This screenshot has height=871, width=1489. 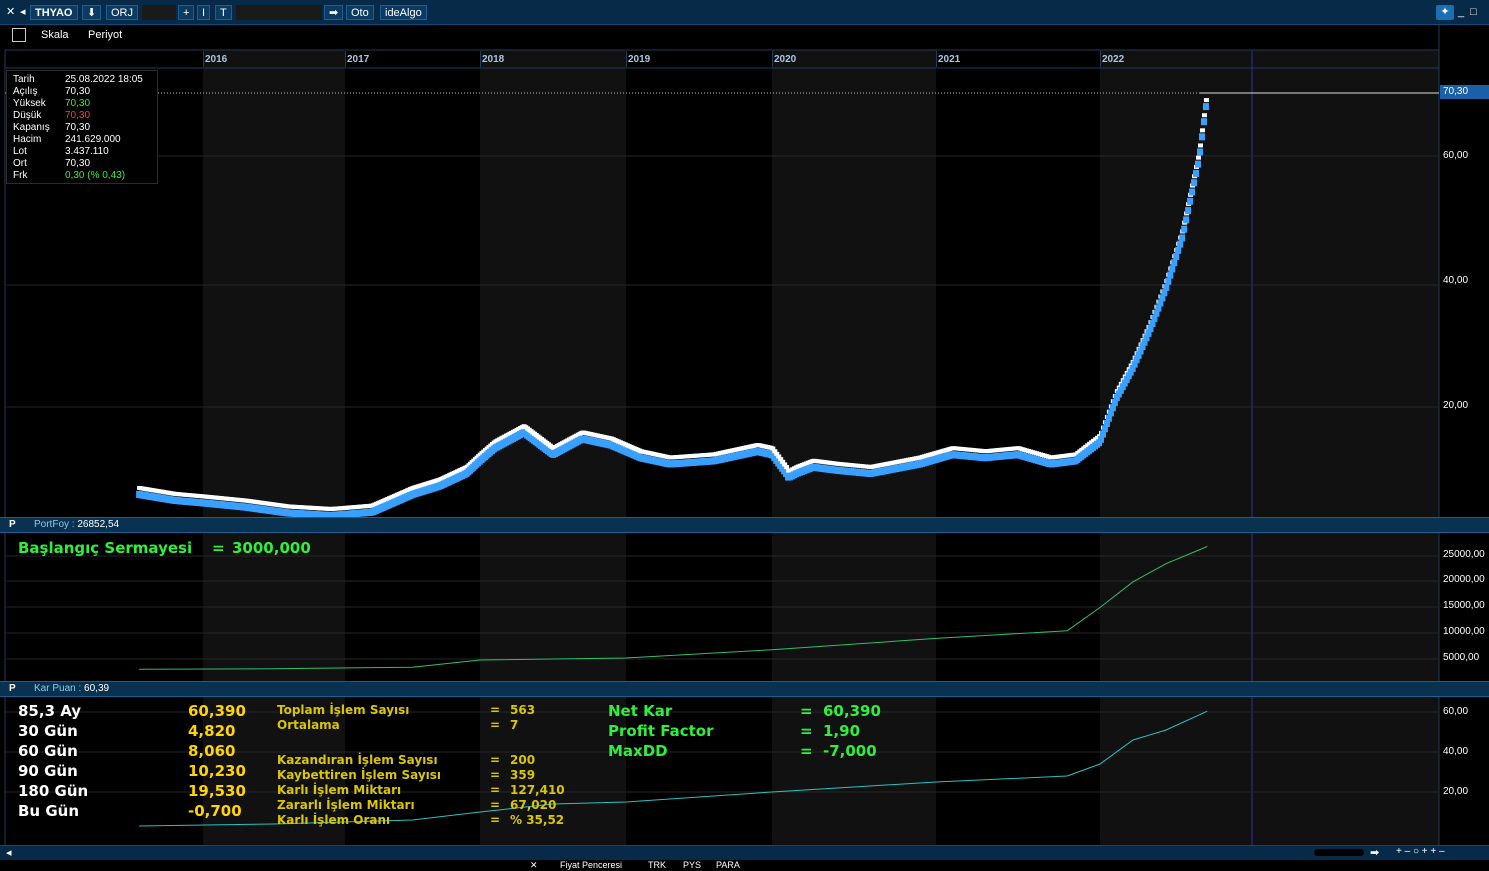 What do you see at coordinates (346, 805) in the screenshot?
I see `stat-label: Zararlı İşlem Miktarı` at bounding box center [346, 805].